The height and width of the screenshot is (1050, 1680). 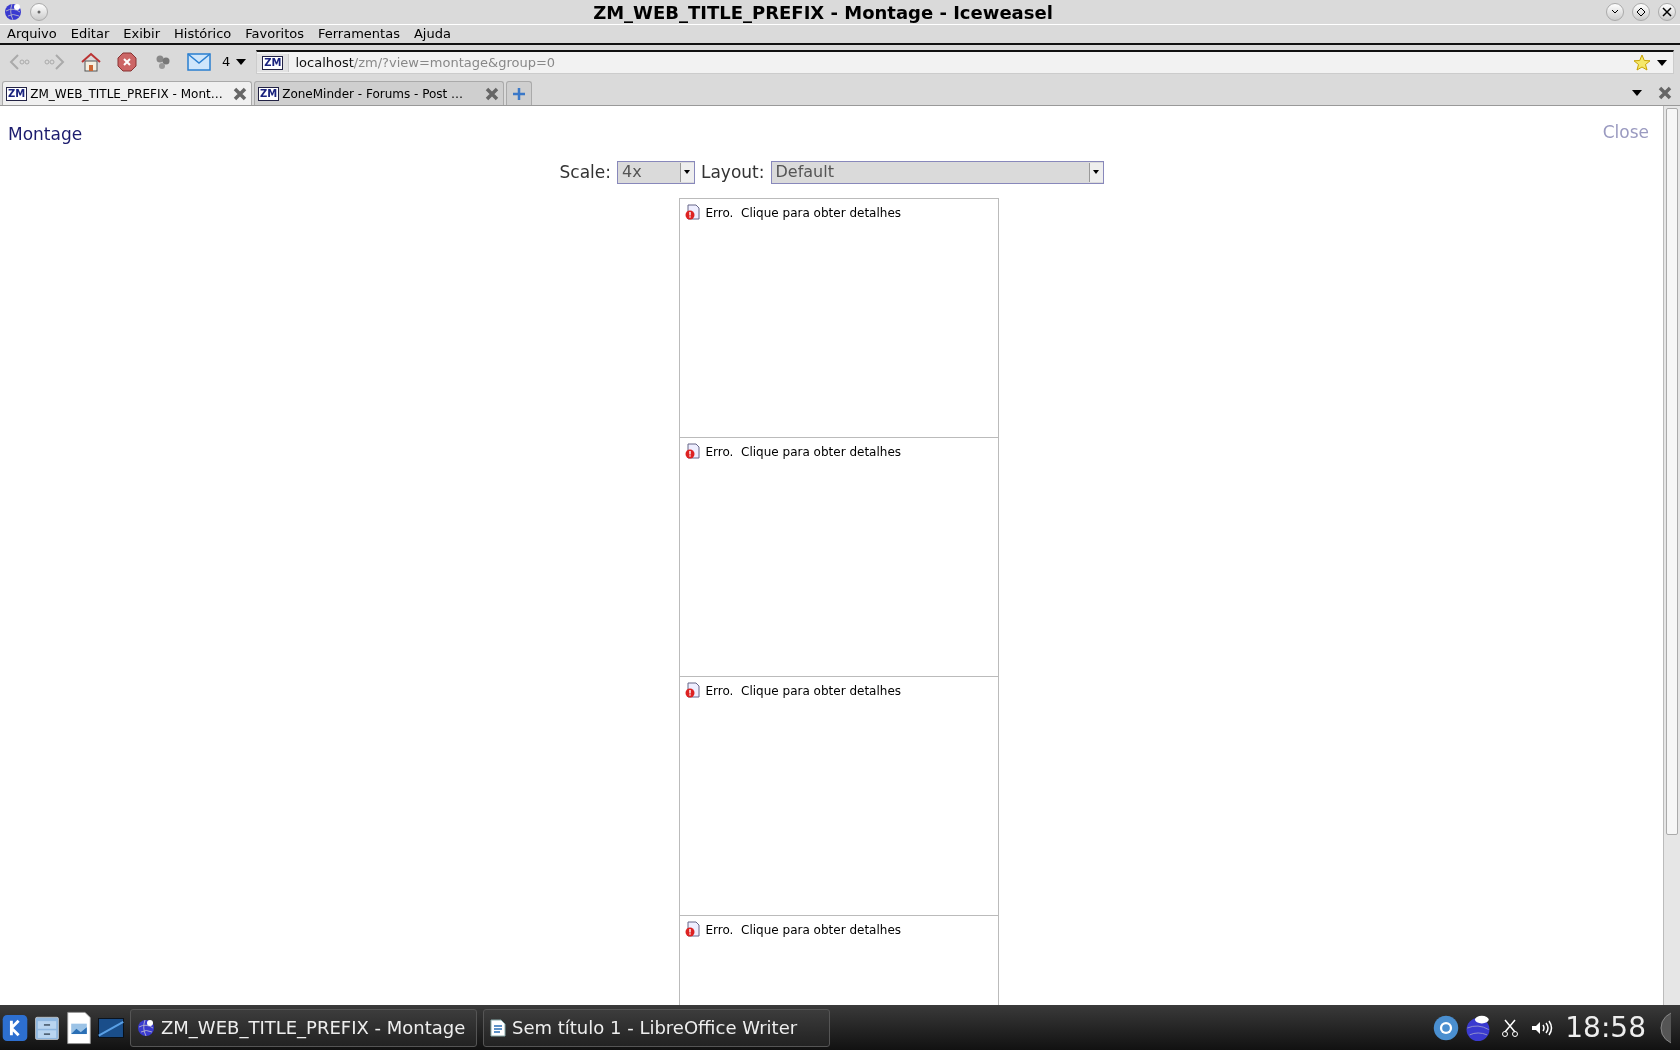 What do you see at coordinates (15, 1027) in the screenshot?
I see `start-menu-button` at bounding box center [15, 1027].